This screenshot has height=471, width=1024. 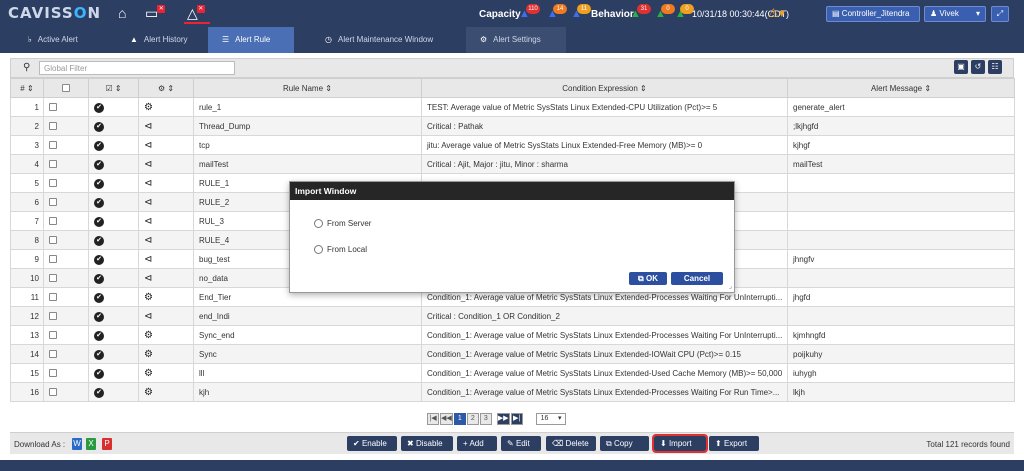 What do you see at coordinates (427, 443) in the screenshot?
I see `disable-button: ✖ Disable` at bounding box center [427, 443].